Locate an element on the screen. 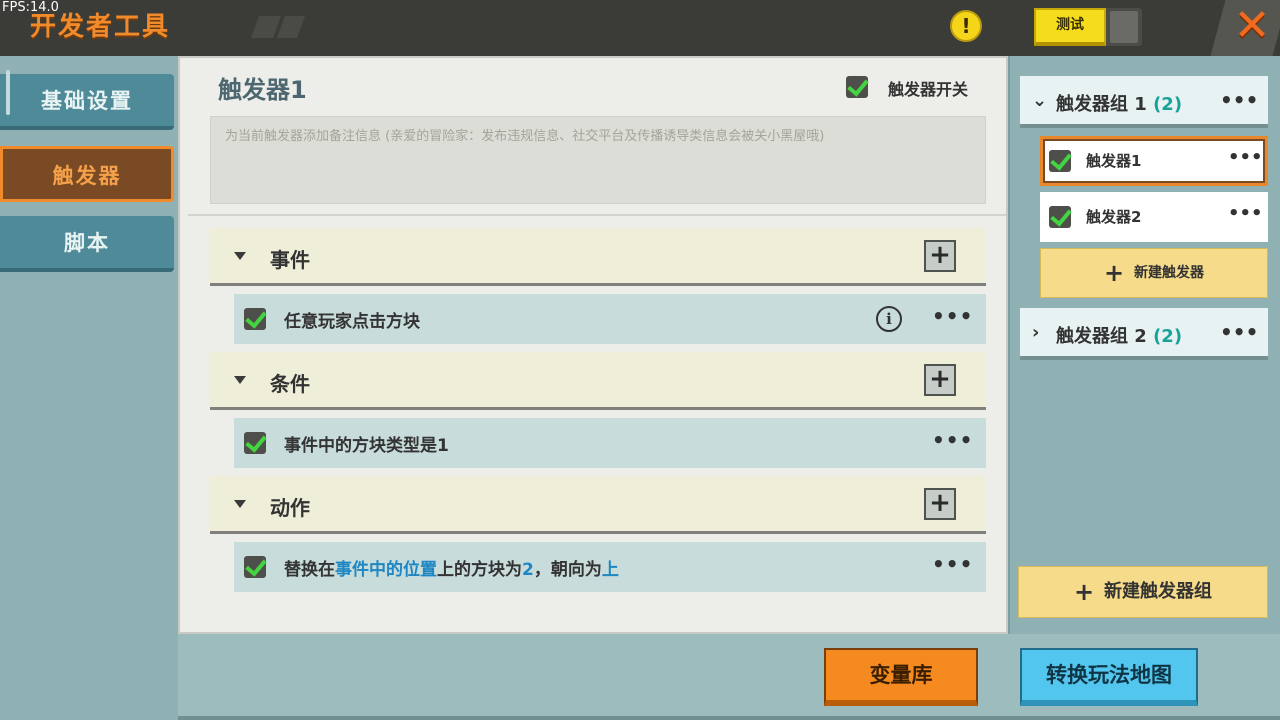 This screenshot has width=1280, height=720. trigger-group-2: › 触发器组 2 (2) ••• is located at coordinates (1144, 334).